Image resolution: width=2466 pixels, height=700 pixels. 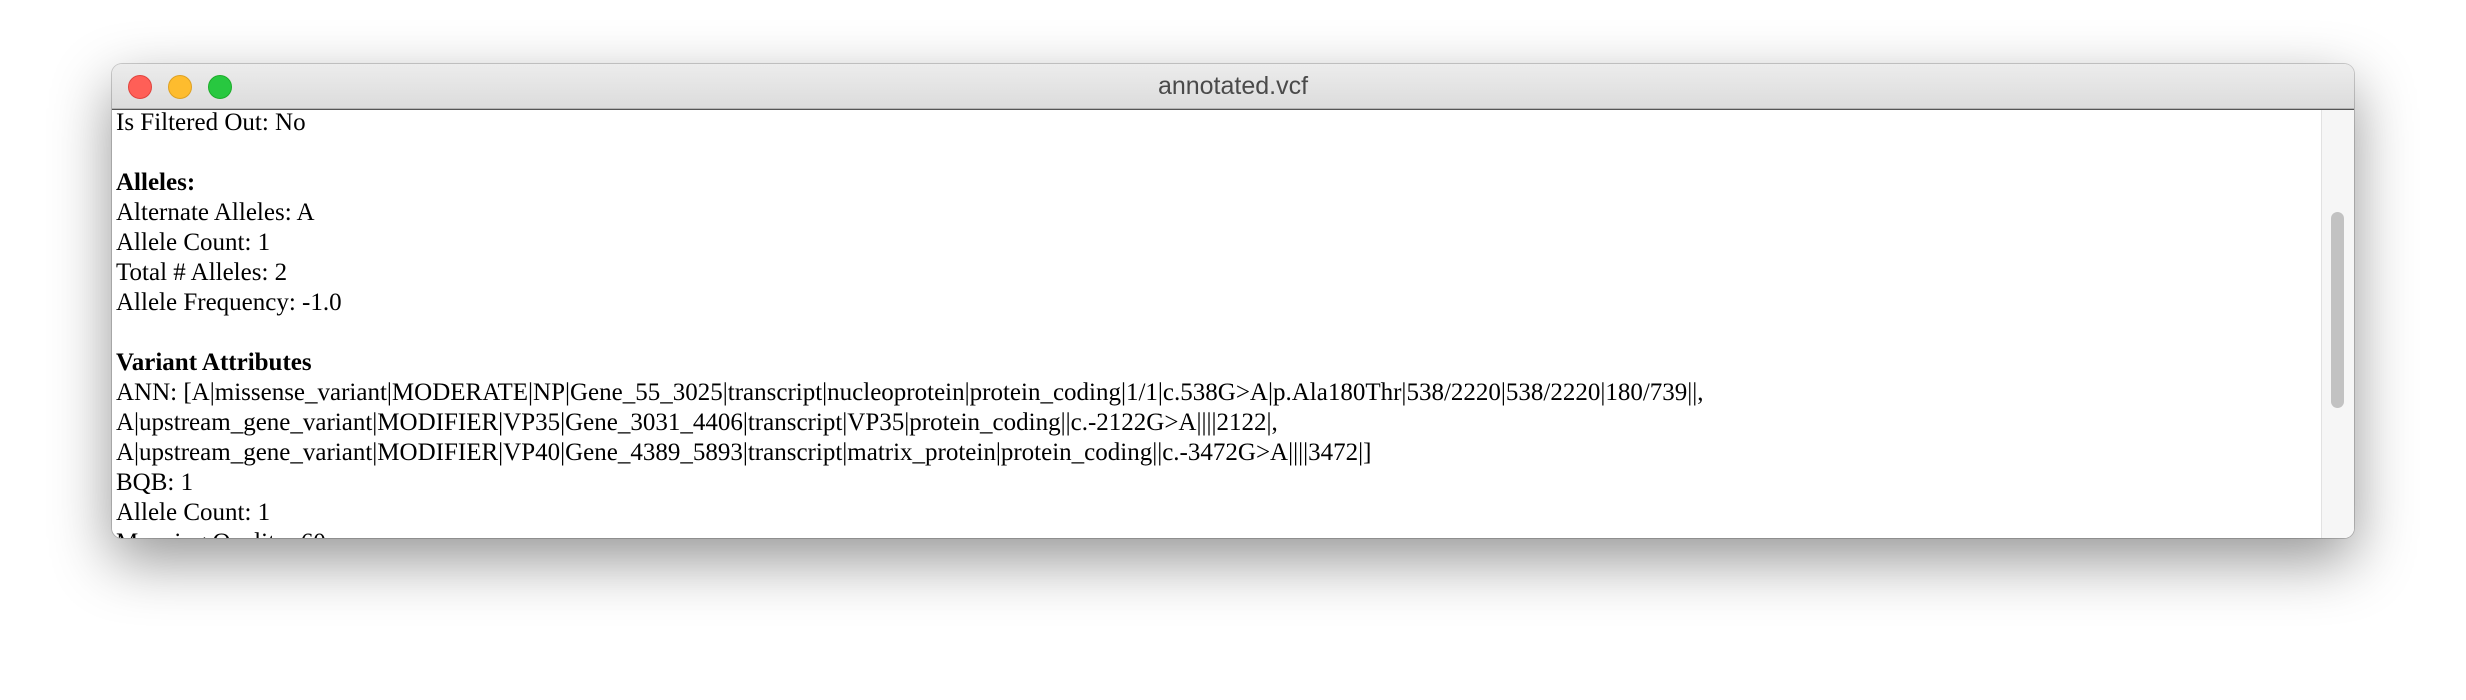 What do you see at coordinates (202, 272) in the screenshot?
I see `total-alleles-line: Total # Alleles: 2` at bounding box center [202, 272].